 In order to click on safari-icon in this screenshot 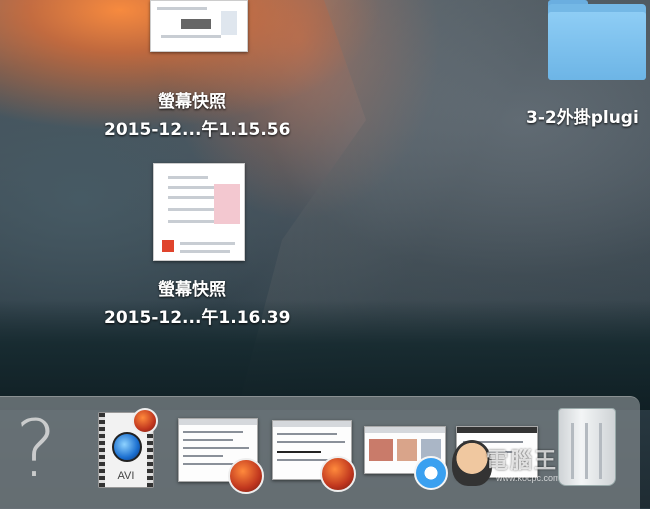, I will do `click(431, 473)`.